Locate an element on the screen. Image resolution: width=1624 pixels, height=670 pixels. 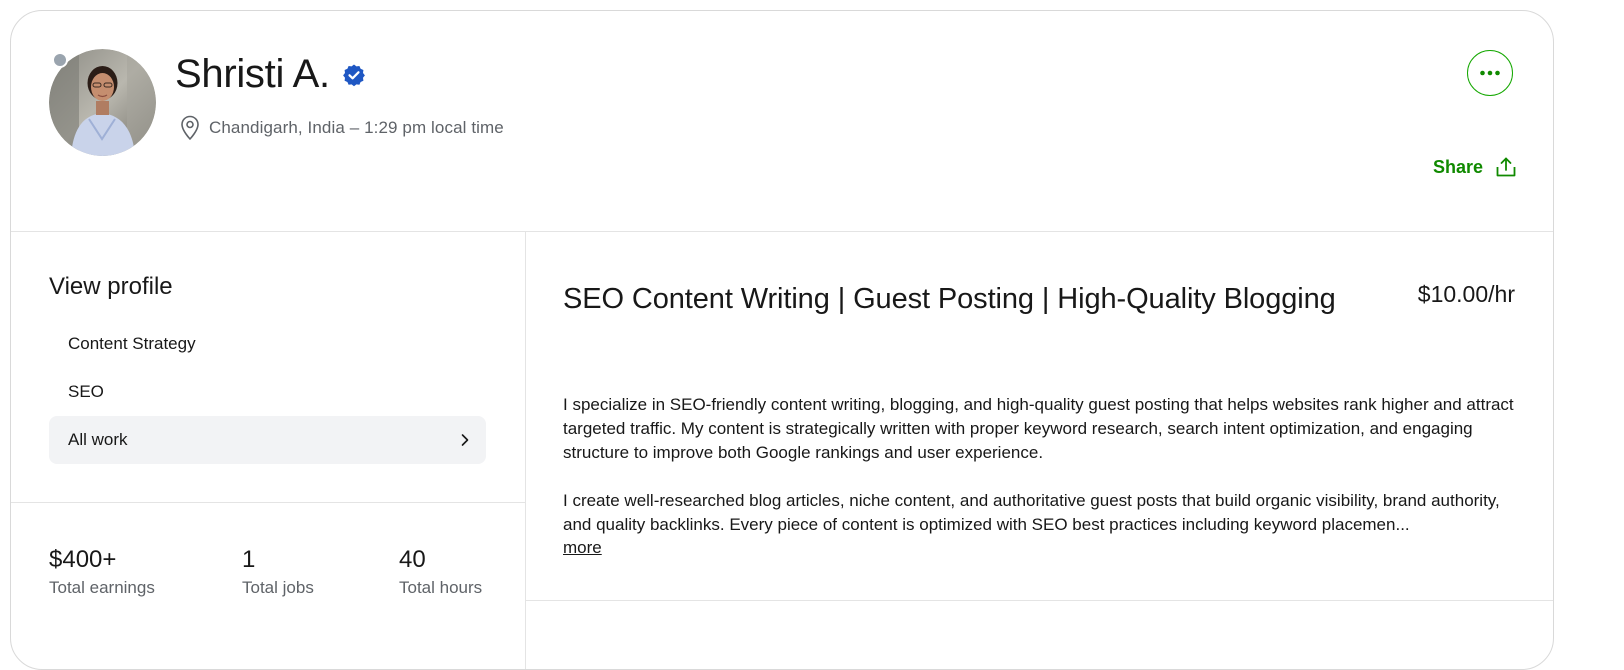
stat-value: 1 is located at coordinates (249, 559).